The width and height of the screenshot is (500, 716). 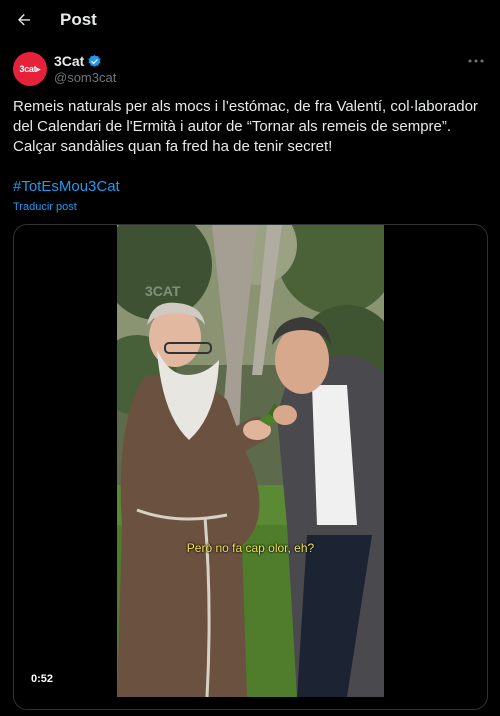 I want to click on author-handle: @som3cat, so click(x=85, y=77).